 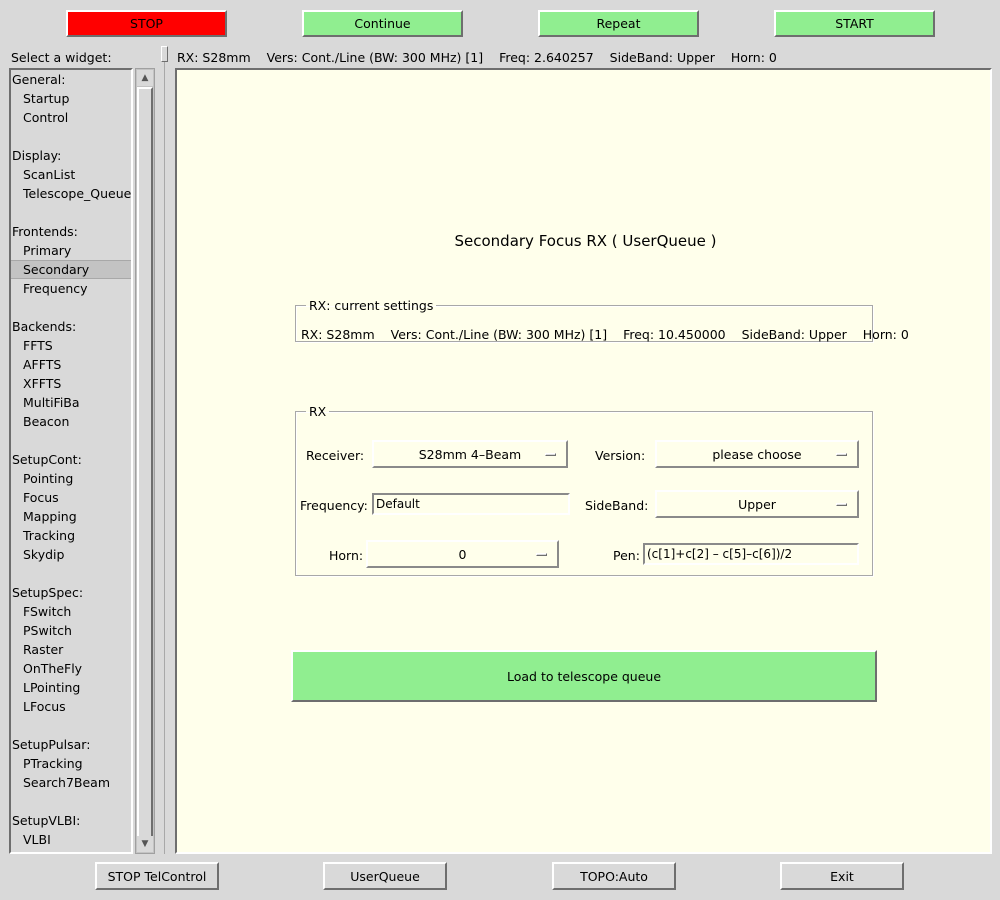 What do you see at coordinates (71, 554) in the screenshot?
I see `list-item-skydip: Skydip` at bounding box center [71, 554].